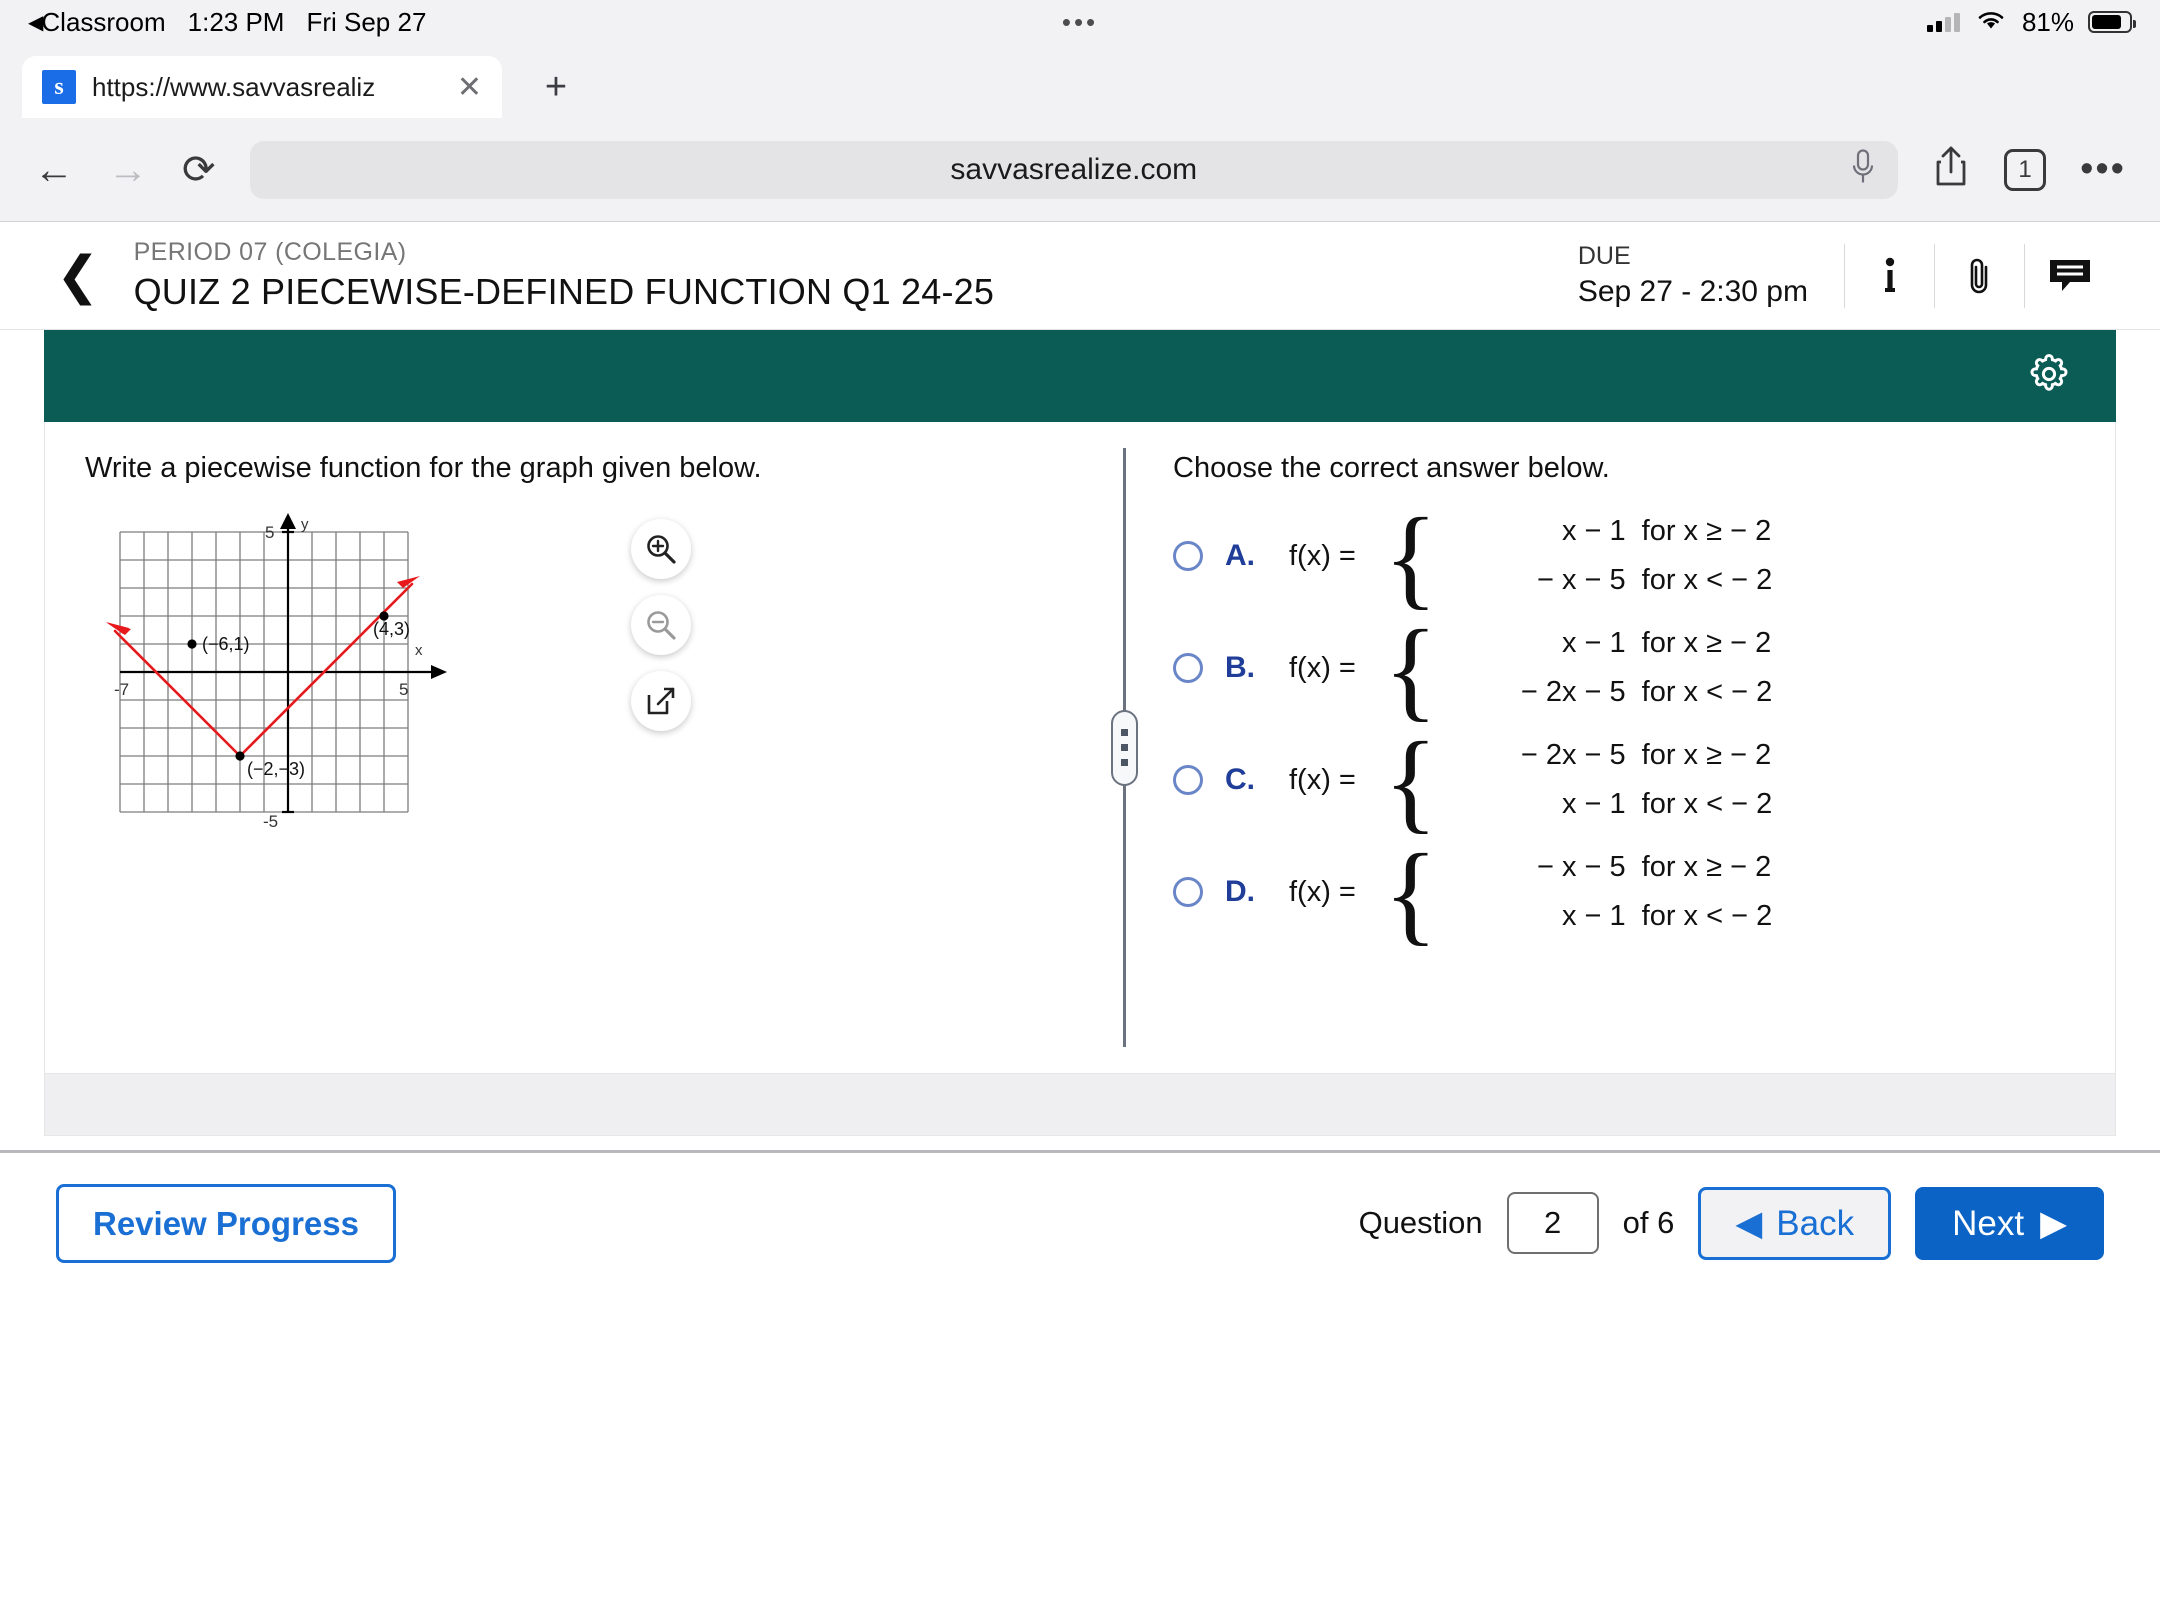 The height and width of the screenshot is (1620, 2160). I want to click on radio-d, so click(1188, 892).